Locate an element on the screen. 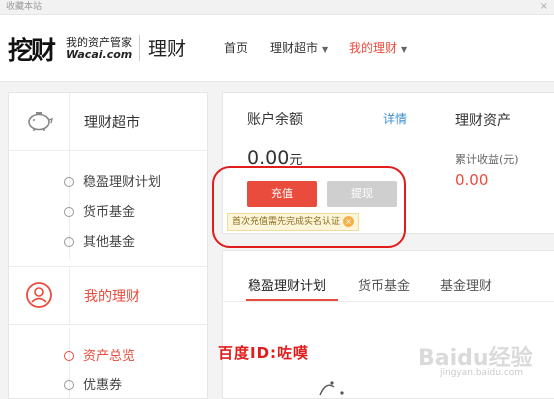 This screenshot has height=399, width=554. sidebar-item-money-fund: 货币基金 is located at coordinates (99, 210).